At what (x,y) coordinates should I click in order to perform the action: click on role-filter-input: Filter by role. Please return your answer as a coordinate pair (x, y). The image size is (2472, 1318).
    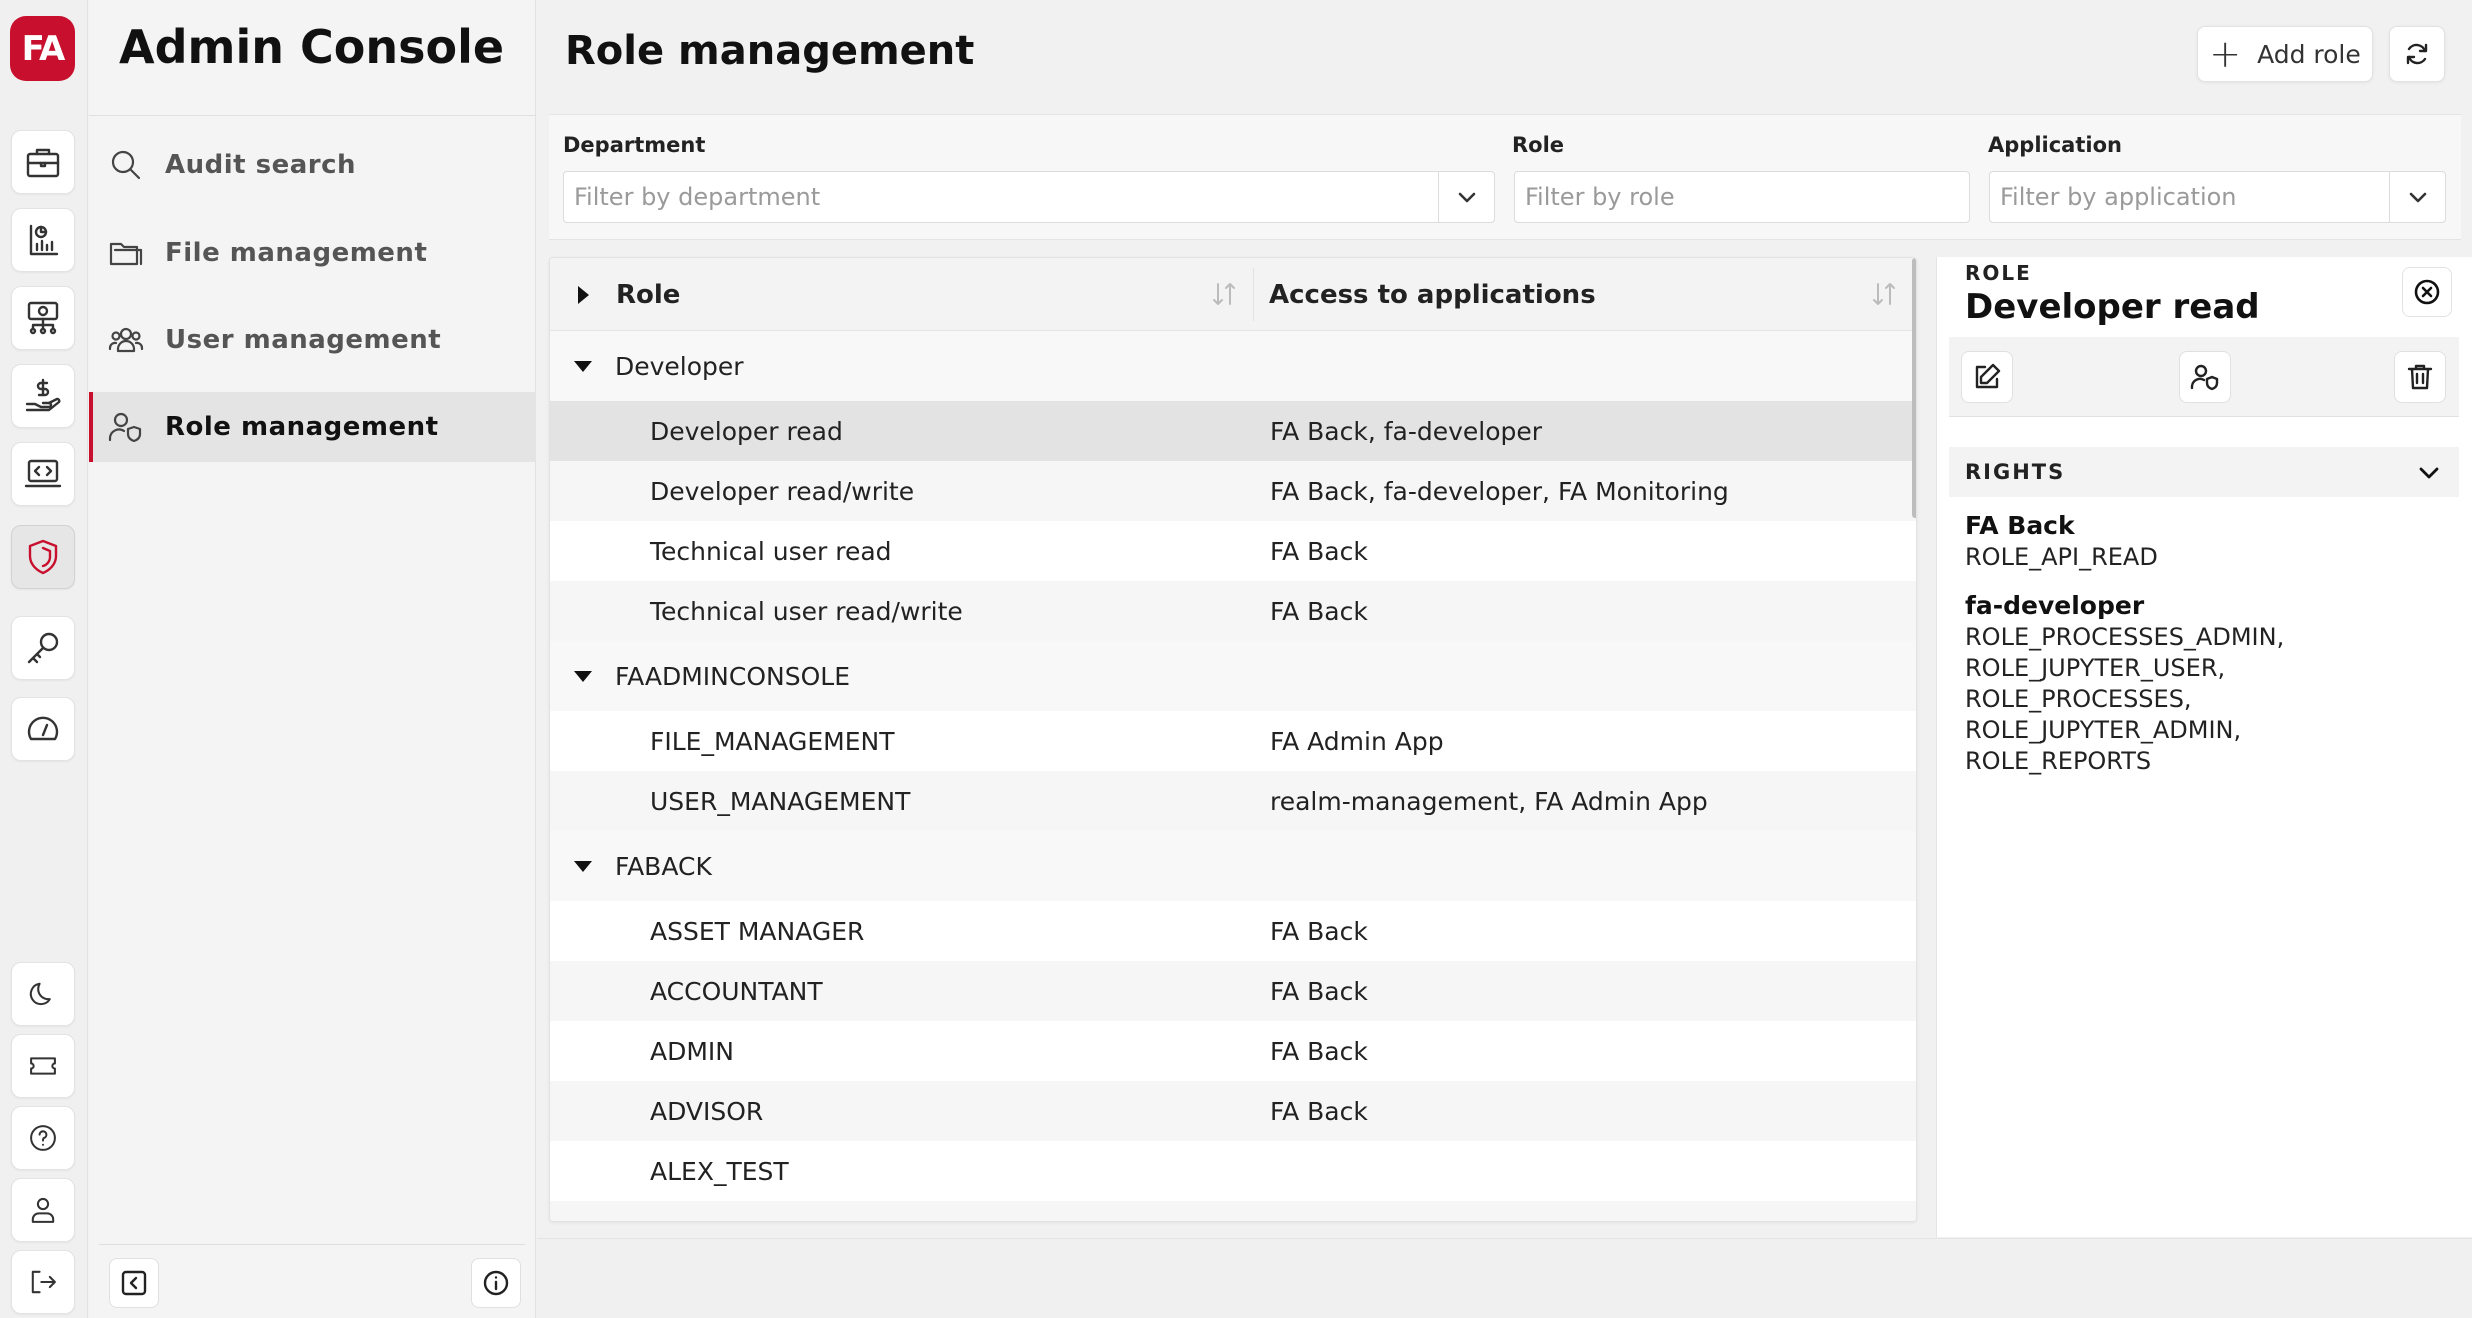
    Looking at the image, I should click on (1742, 197).